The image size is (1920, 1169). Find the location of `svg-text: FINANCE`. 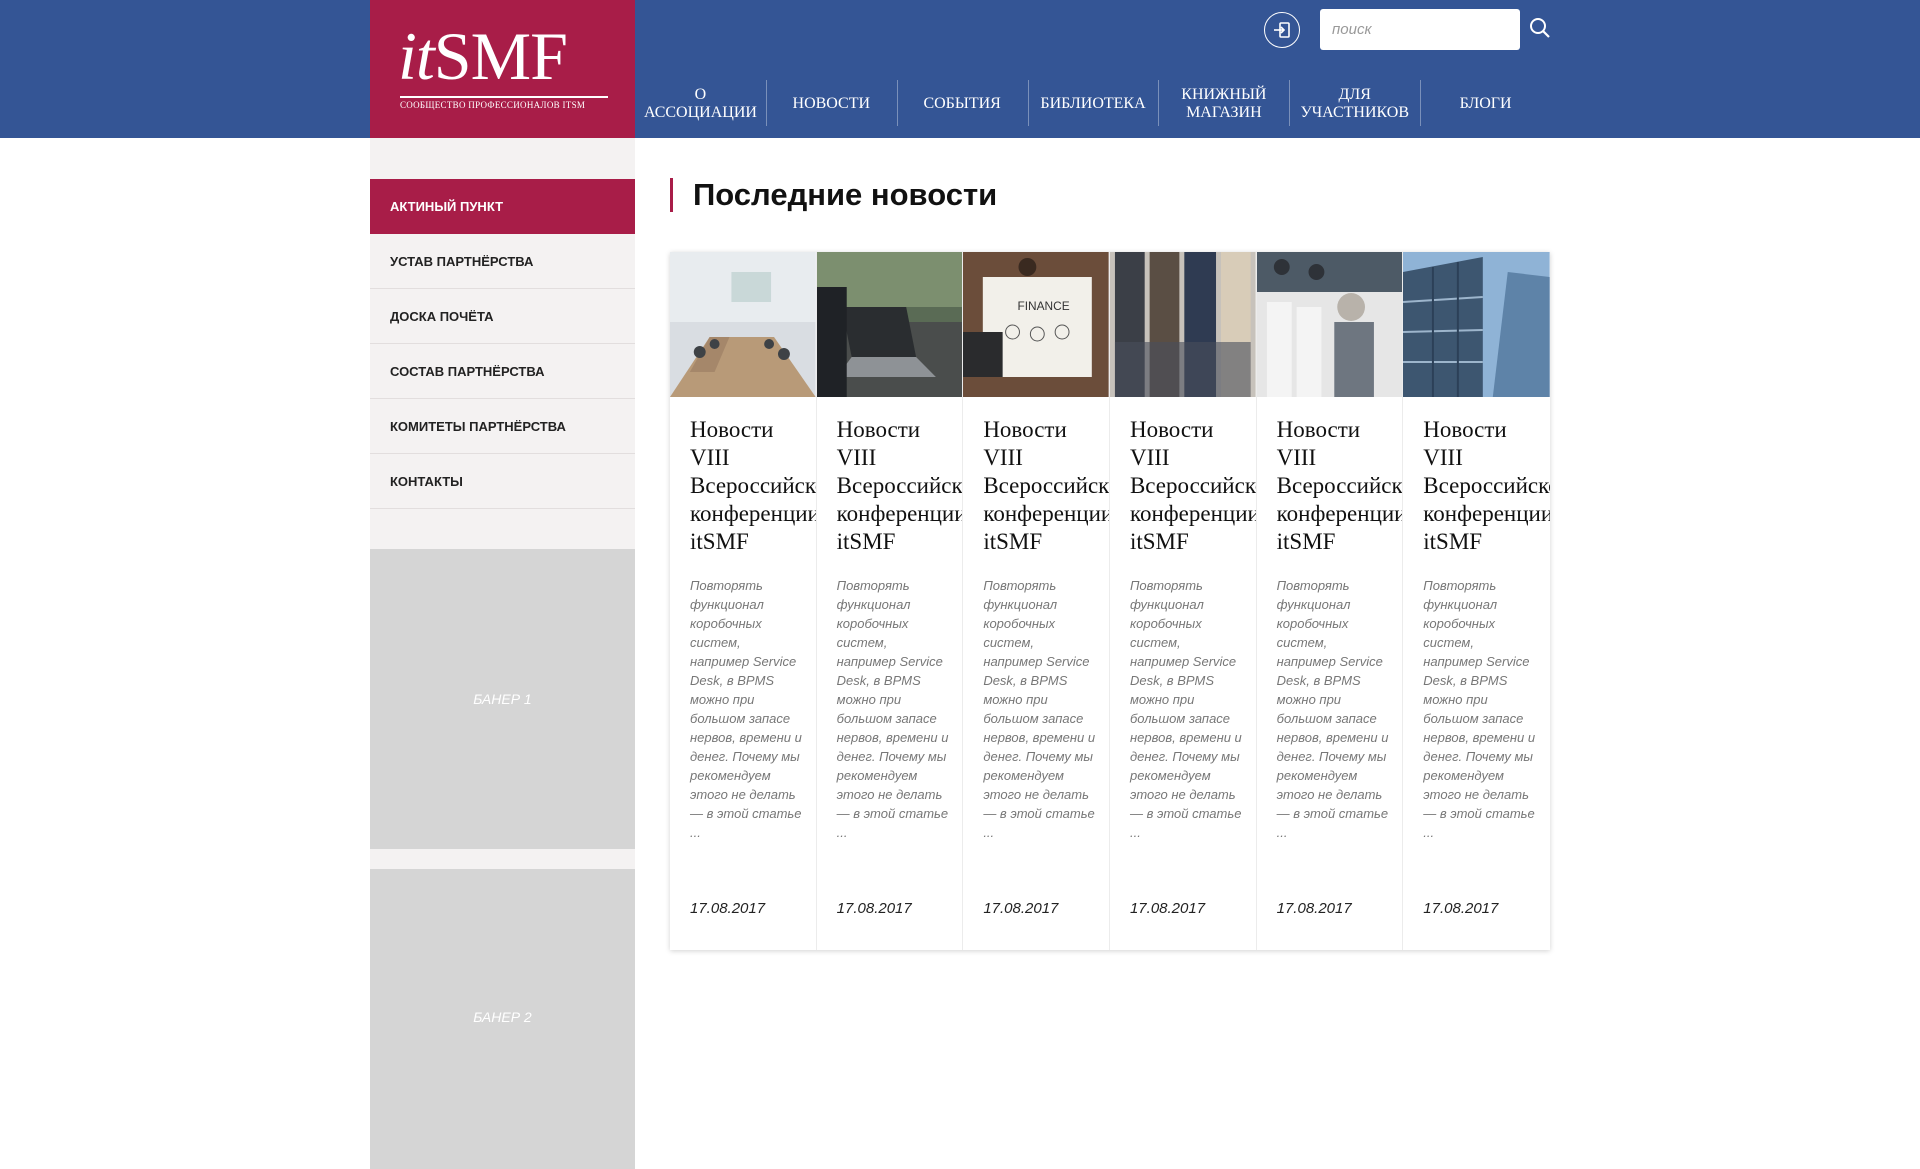

svg-text: FINANCE is located at coordinates (1044, 306).